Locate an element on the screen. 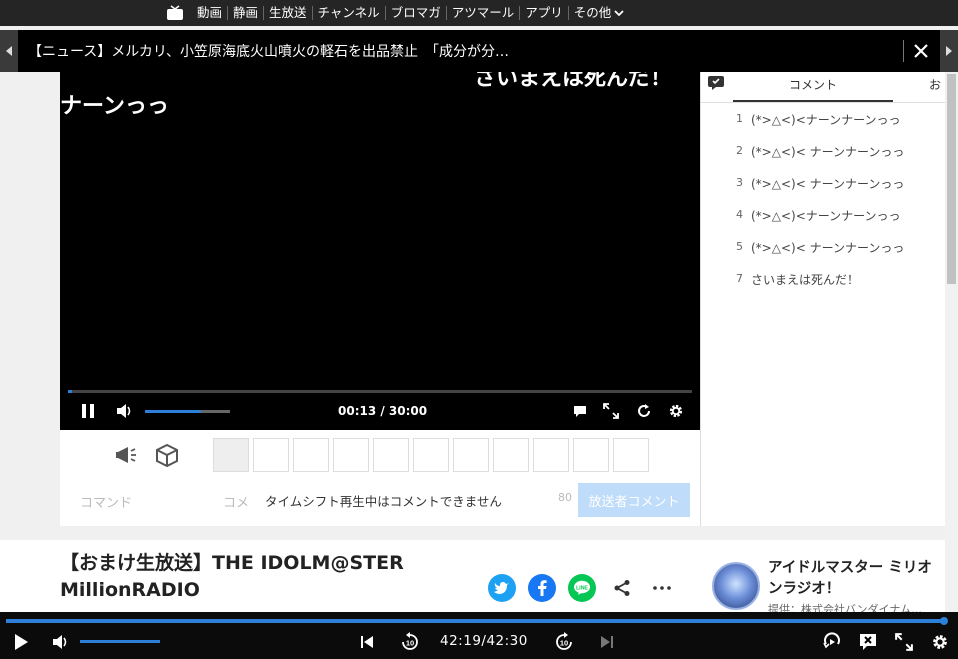 This screenshot has height=659, width=958. play-button is located at coordinates (21, 642).